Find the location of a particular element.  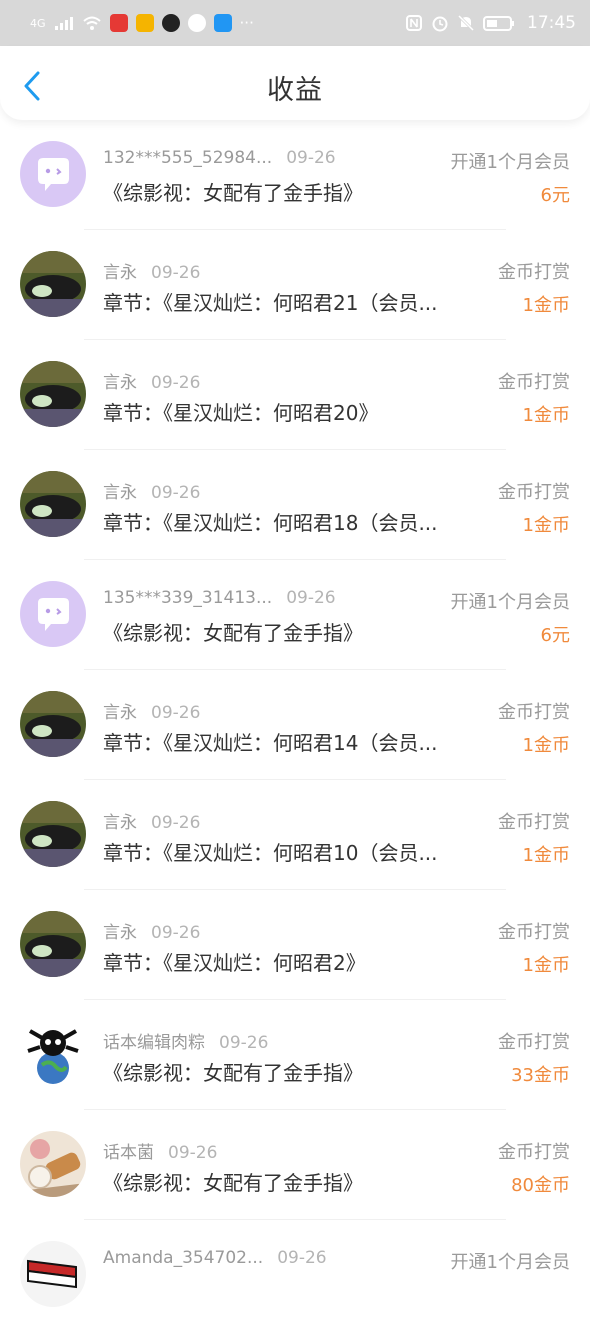

weibo-app-icon is located at coordinates (144, 23).